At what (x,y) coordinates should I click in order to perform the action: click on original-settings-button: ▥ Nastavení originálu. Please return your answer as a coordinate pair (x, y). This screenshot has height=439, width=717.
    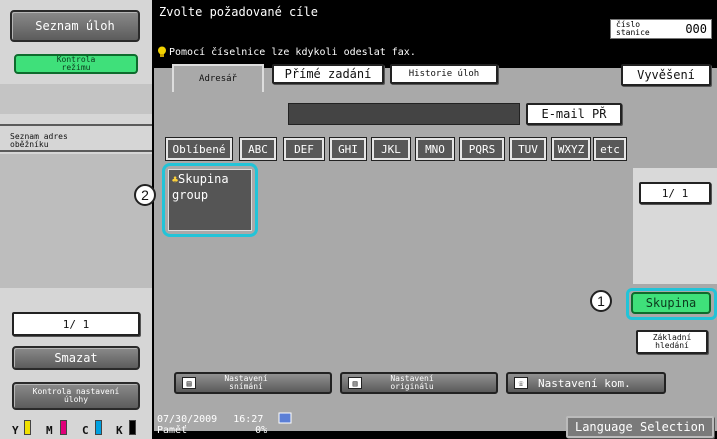
    Looking at the image, I should click on (419, 383).